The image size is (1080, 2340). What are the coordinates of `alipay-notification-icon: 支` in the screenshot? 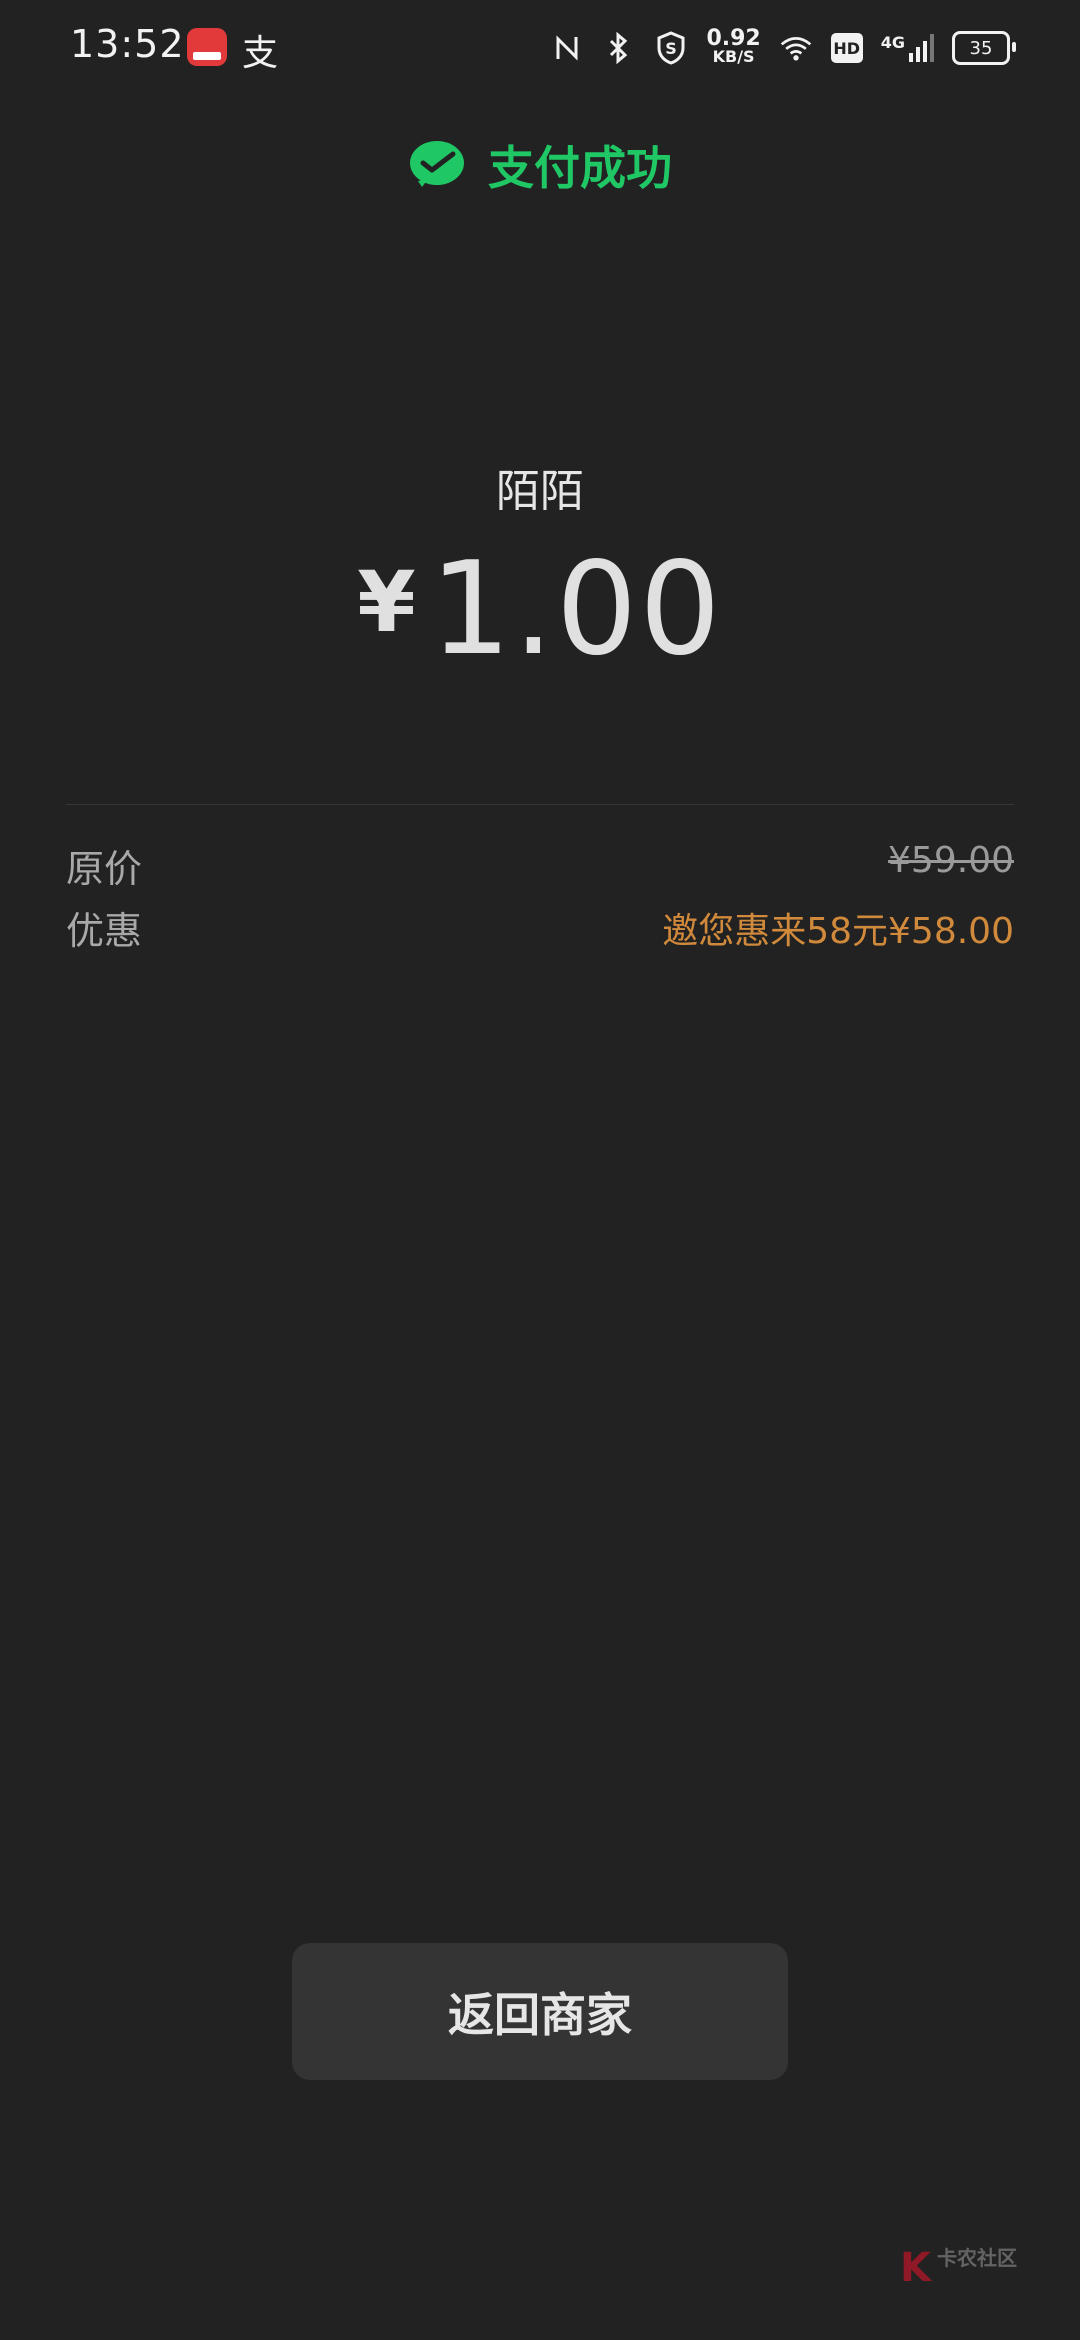 It's located at (260, 53).